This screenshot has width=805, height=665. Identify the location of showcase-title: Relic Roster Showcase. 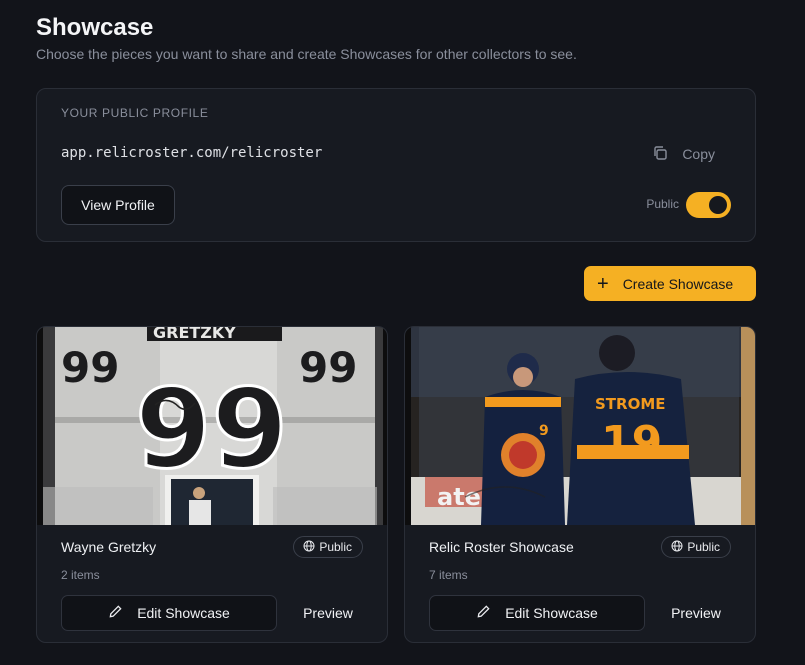
(501, 547).